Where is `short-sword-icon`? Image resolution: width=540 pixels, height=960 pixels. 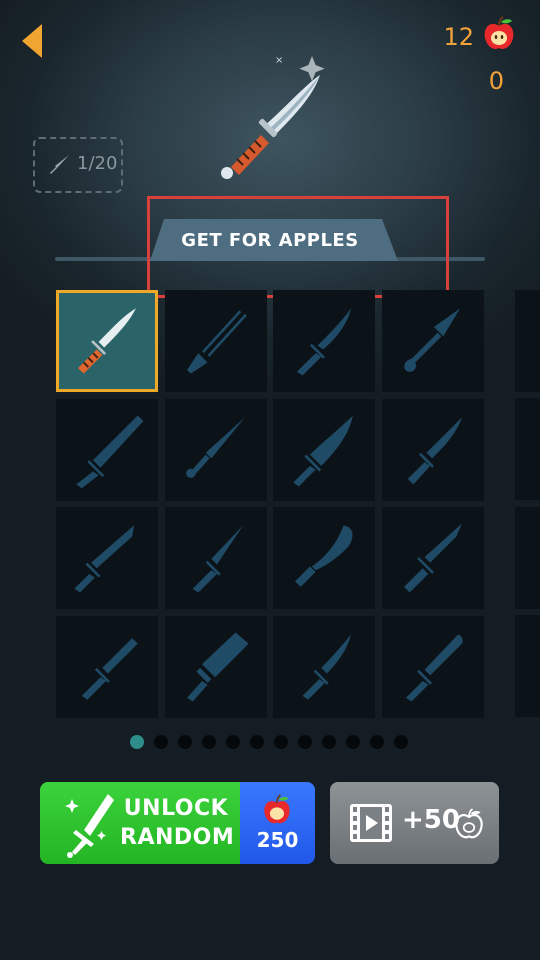
short-sword-icon is located at coordinates (109, 668).